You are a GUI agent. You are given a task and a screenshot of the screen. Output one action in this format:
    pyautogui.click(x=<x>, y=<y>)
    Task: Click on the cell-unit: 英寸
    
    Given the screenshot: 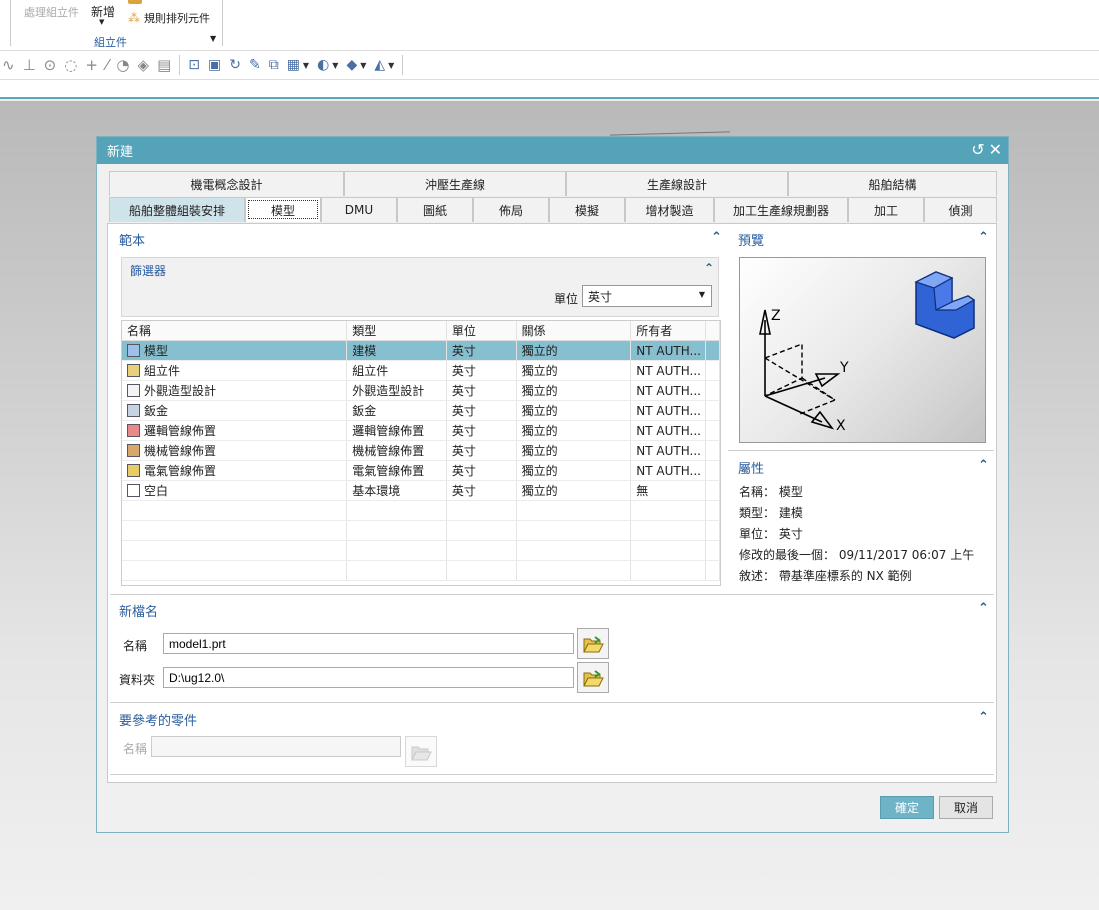 What is the action you would take?
    pyautogui.click(x=482, y=350)
    